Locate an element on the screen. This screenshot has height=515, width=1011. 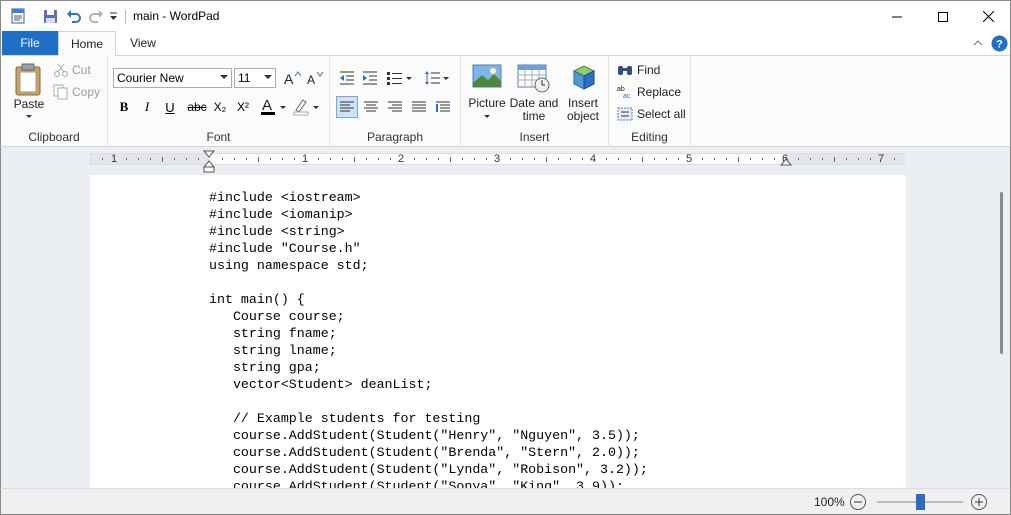
underline-button: U is located at coordinates (170, 107).